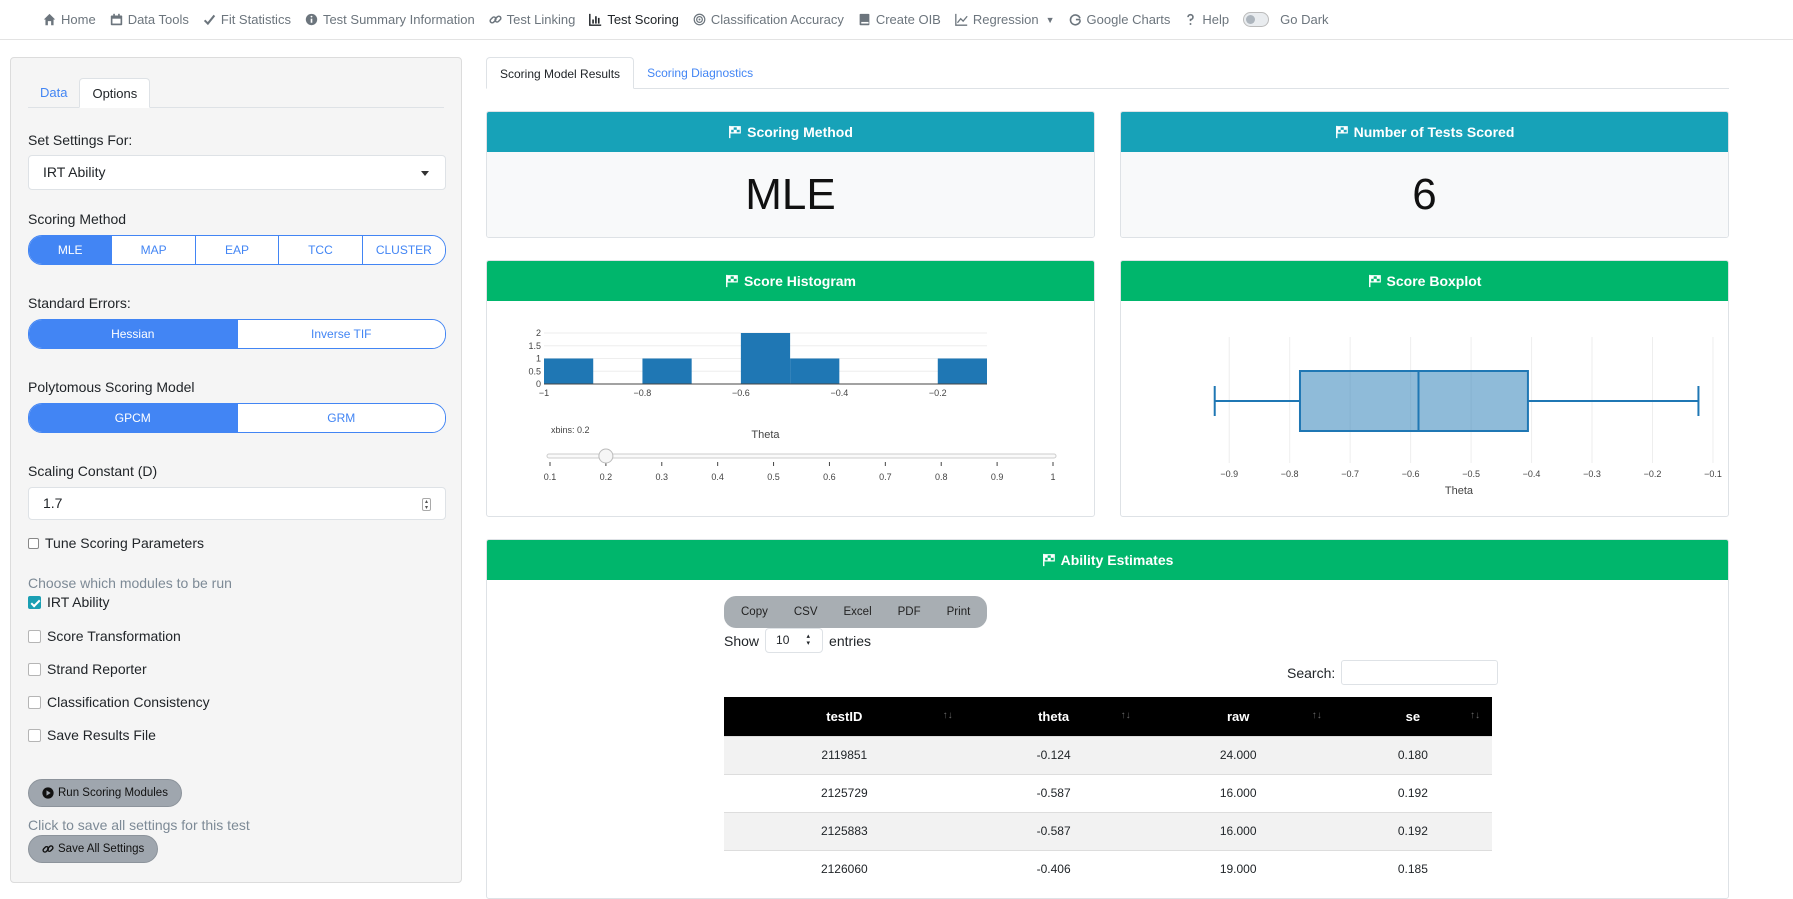 This screenshot has height=899, width=1793. What do you see at coordinates (79, 303) in the screenshot?
I see `std-errors-label: Standard Errors:` at bounding box center [79, 303].